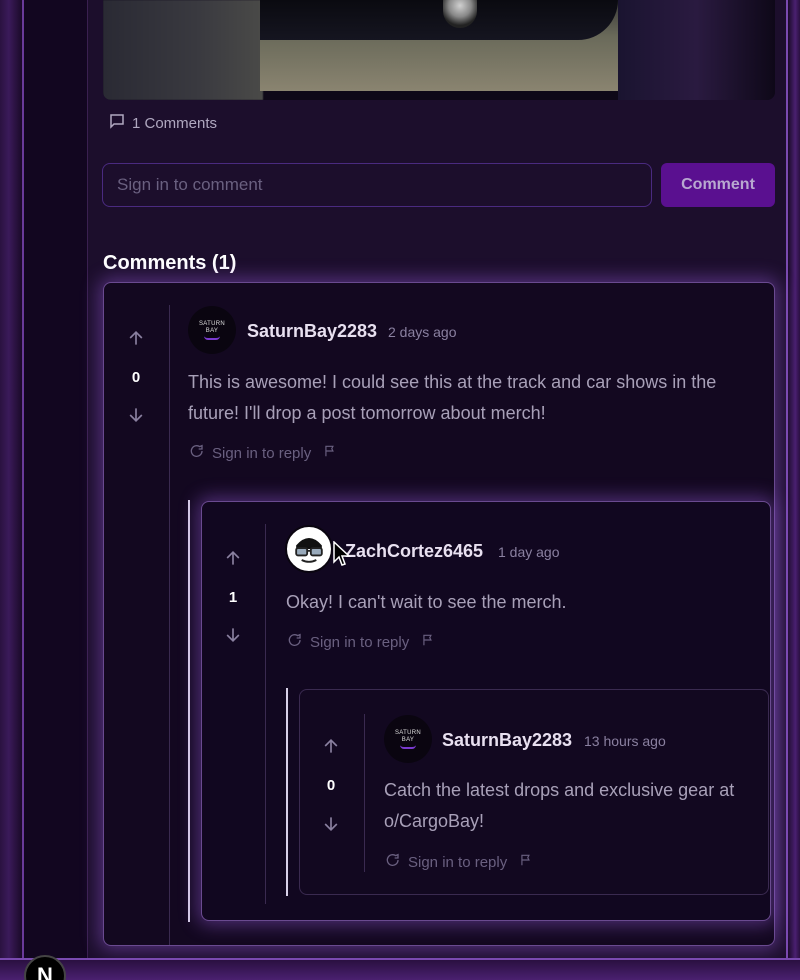 Image resolution: width=800 pixels, height=980 pixels. I want to click on avatar, so click(309, 549).